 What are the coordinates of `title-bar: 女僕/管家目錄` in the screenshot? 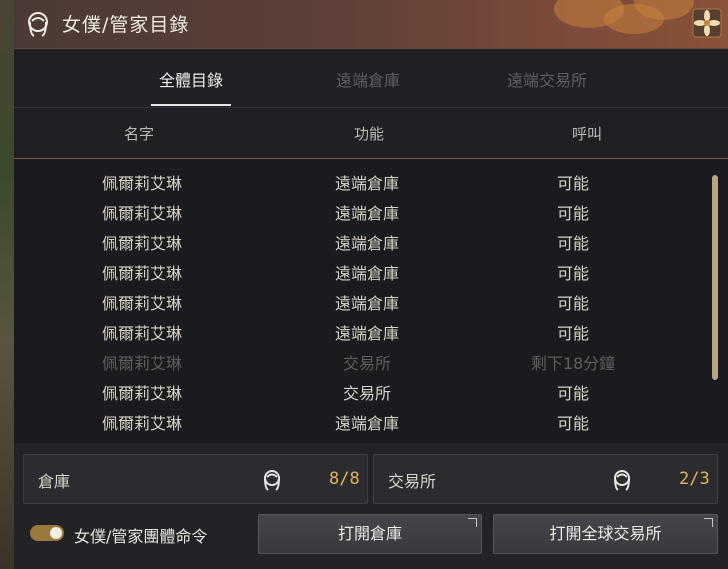 It's located at (371, 24).